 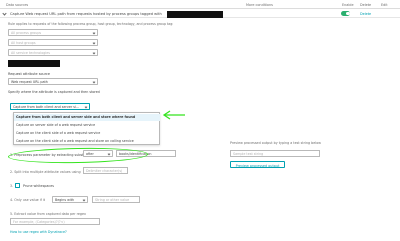 What do you see at coordinates (31, 53) in the screenshot?
I see `service-technology-placeholder: All service technologies` at bounding box center [31, 53].